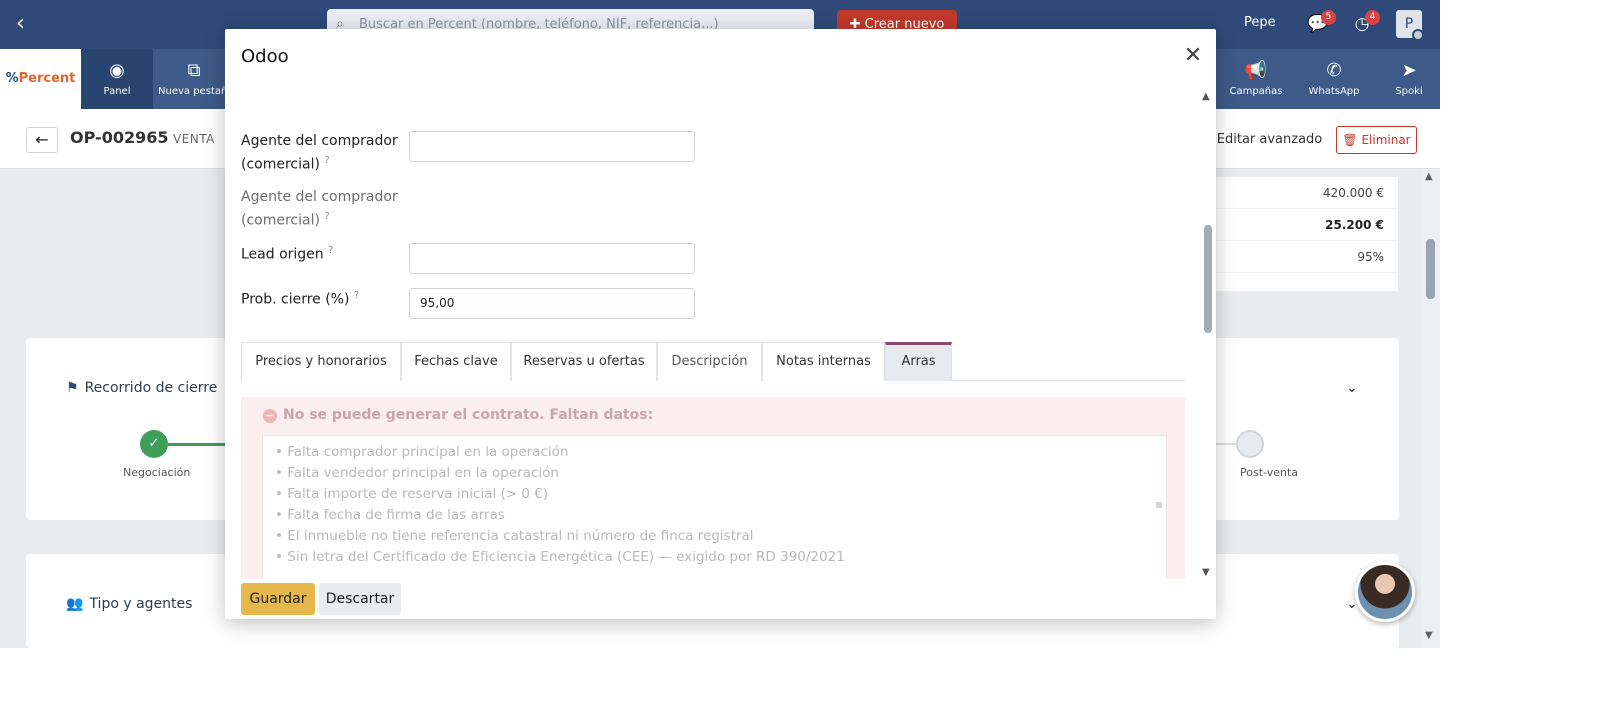  I want to click on user-name: Pepe, so click(1260, 22).